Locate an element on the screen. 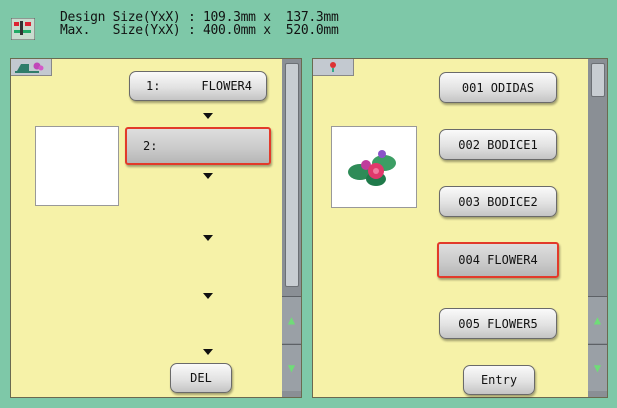  delete-label: DEL is located at coordinates (201, 378).